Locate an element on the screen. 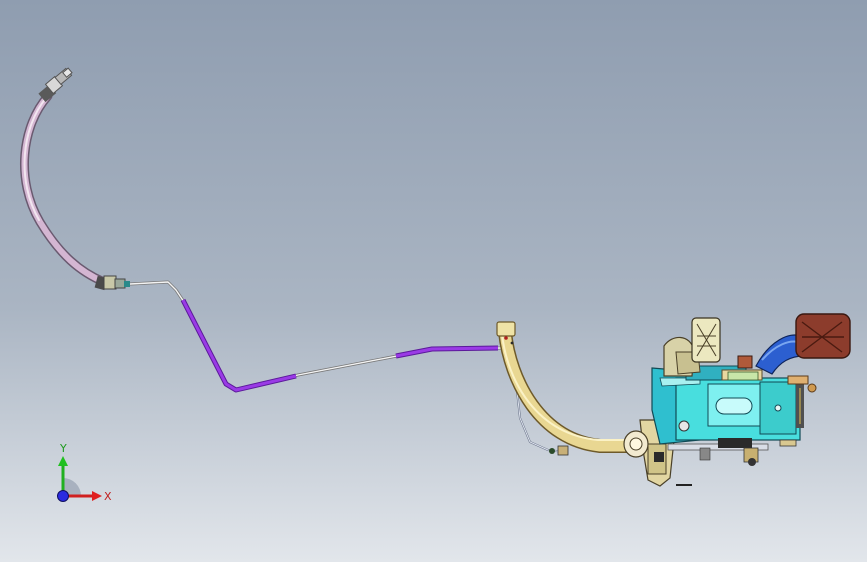 This screenshot has height=562, width=867. y-axis-label: Y is located at coordinates (63, 448).